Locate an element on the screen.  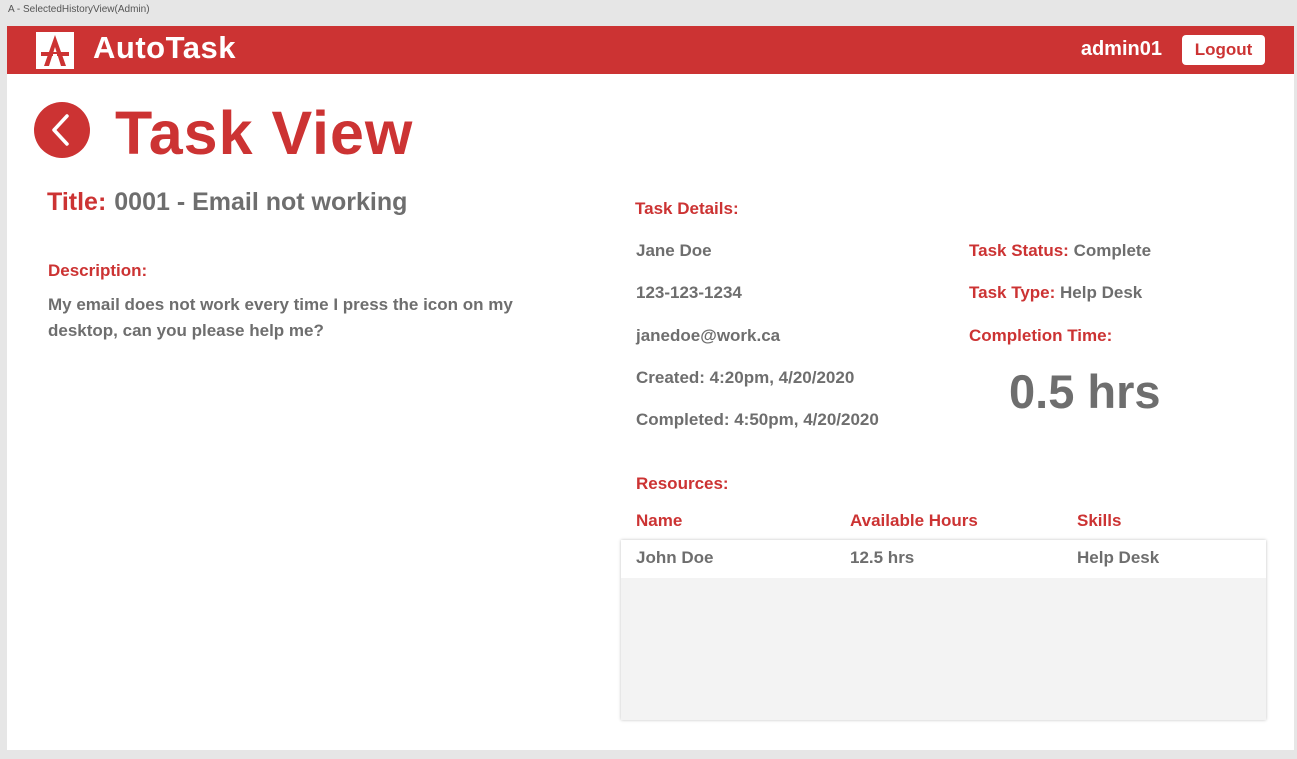
column-header-name: Name is located at coordinates (659, 520).